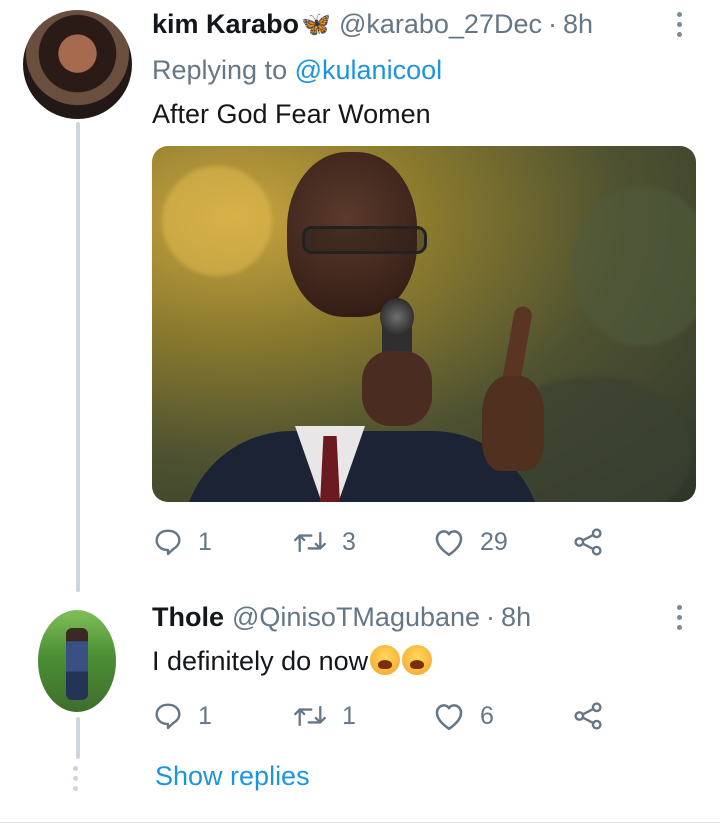 The width and height of the screenshot is (720, 826). Describe the element at coordinates (220, 70) in the screenshot. I see `replying-to-label: Replying to` at that location.